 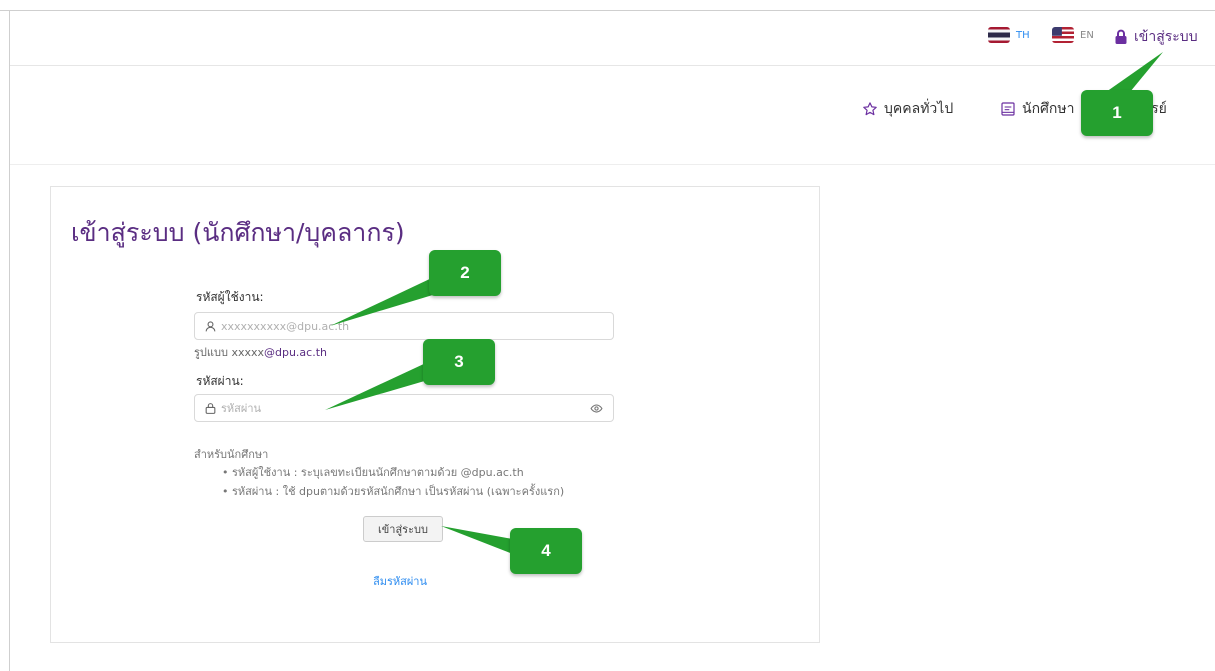 I want to click on callout-badge-3: 3, so click(x=459, y=362).